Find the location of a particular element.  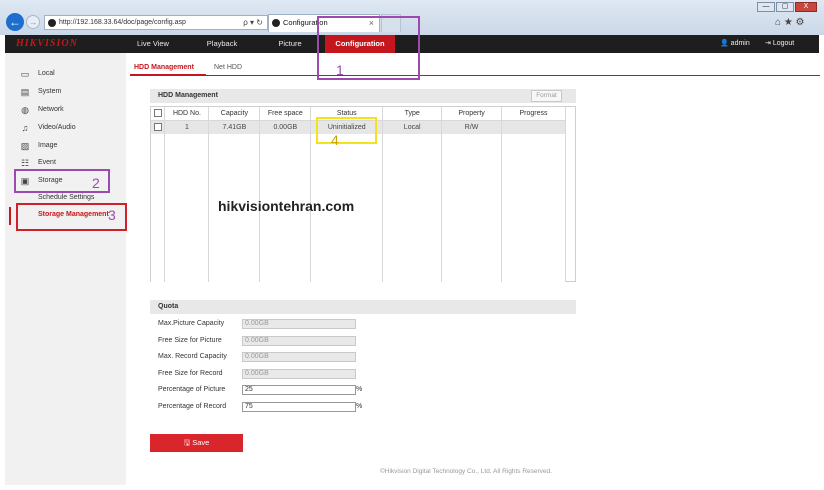

user-name: admin is located at coordinates (740, 43).